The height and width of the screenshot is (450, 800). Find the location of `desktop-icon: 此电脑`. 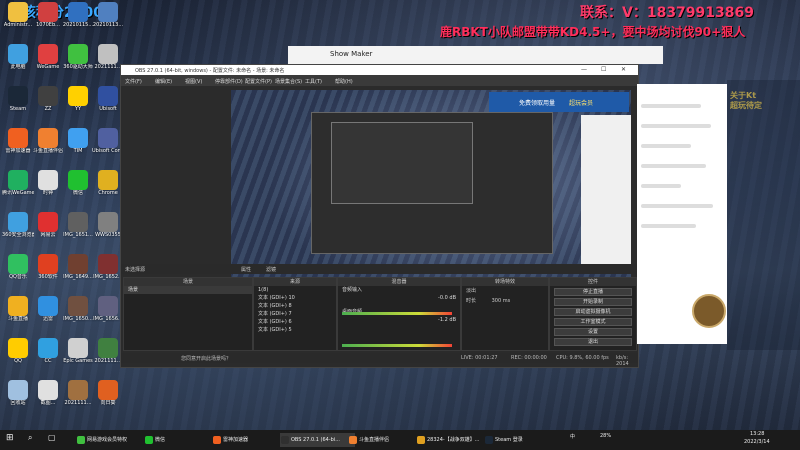

desktop-icon: 此电脑 is located at coordinates (18, 61).